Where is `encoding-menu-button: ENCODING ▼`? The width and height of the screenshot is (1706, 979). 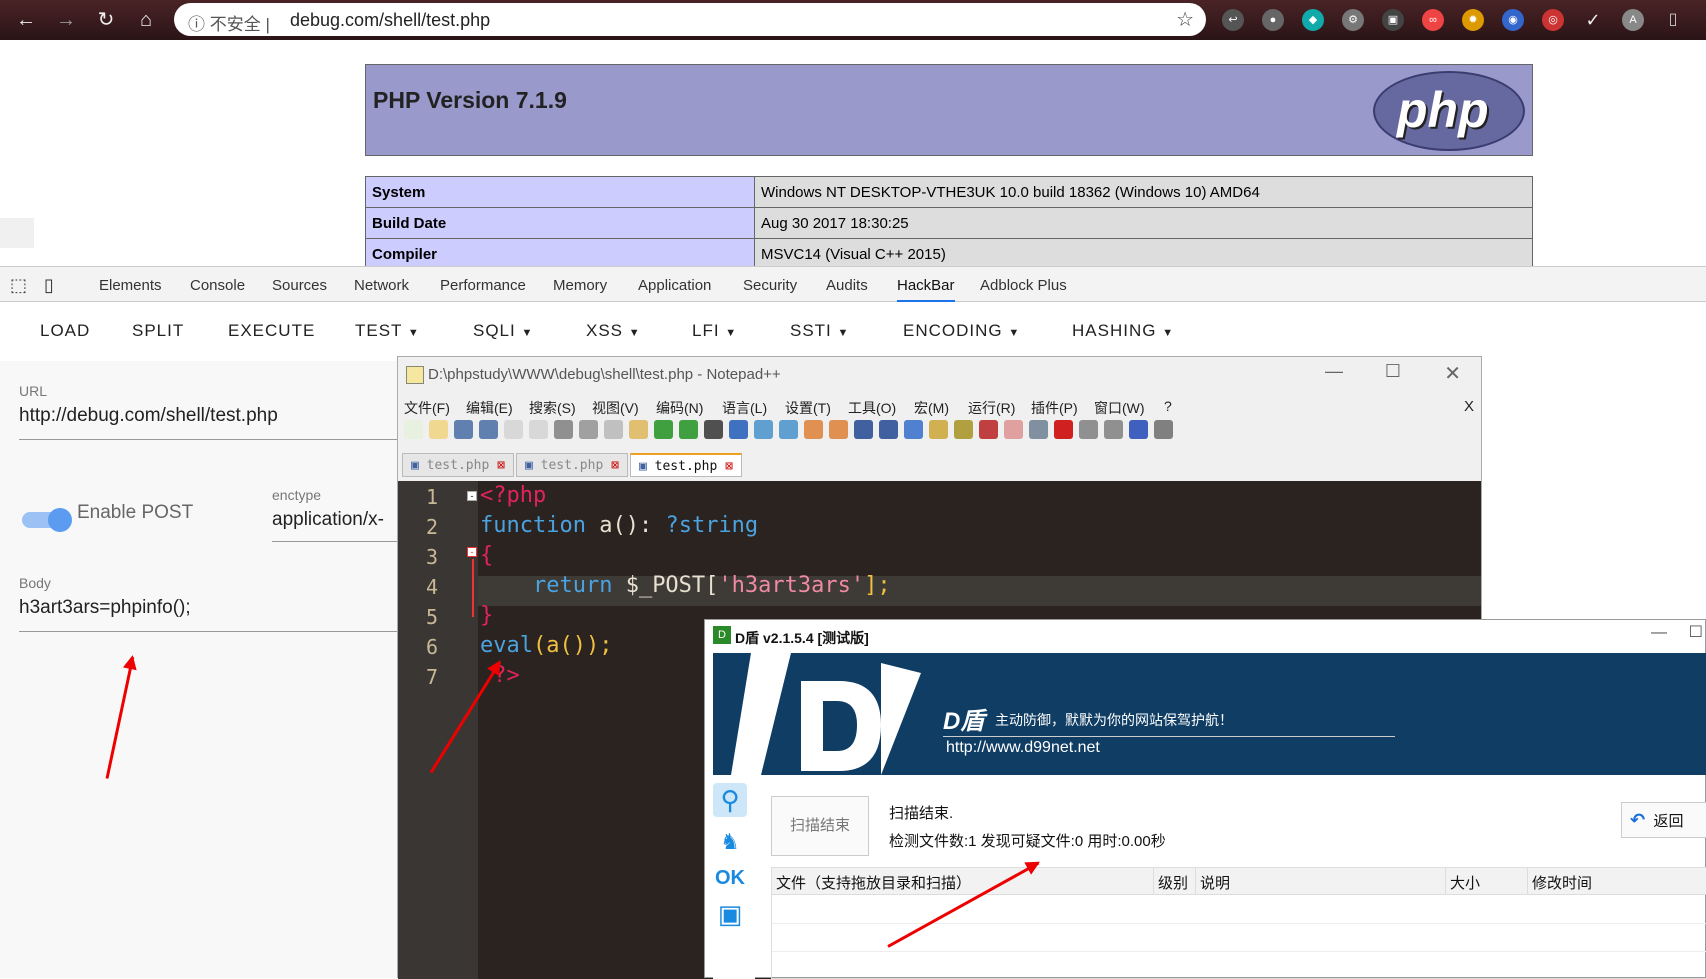
encoding-menu-button: ENCODING ▼ is located at coordinates (961, 331).